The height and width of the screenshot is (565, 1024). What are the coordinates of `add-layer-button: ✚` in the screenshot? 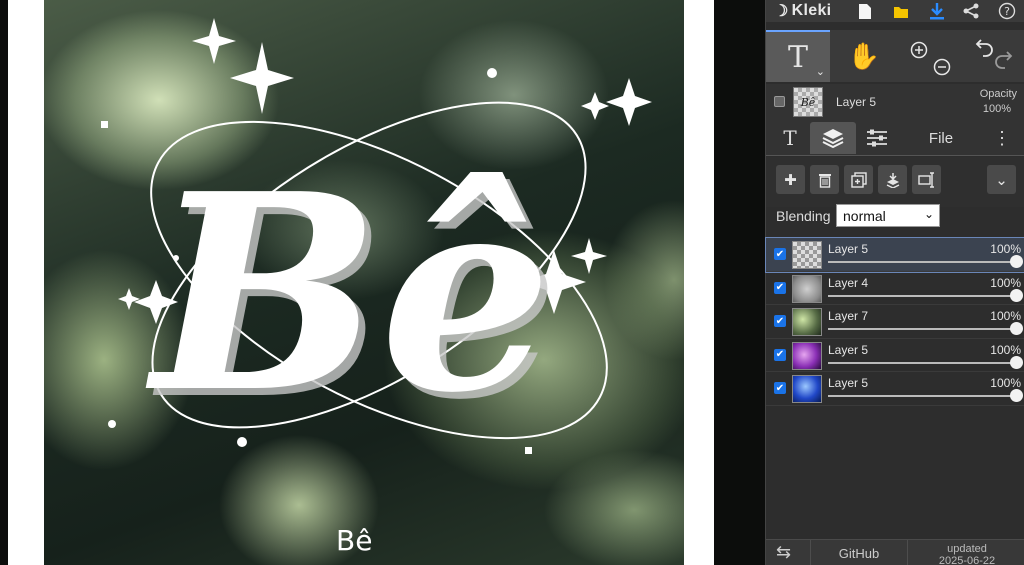 It's located at (790, 179).